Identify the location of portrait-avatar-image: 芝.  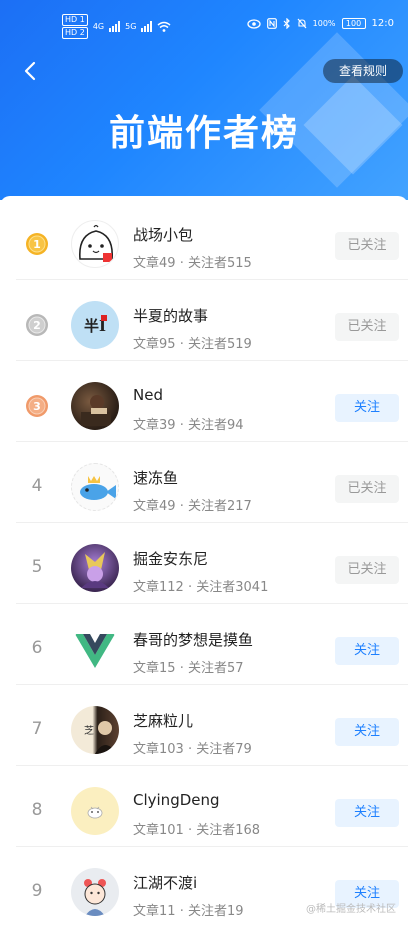
(100, 737).